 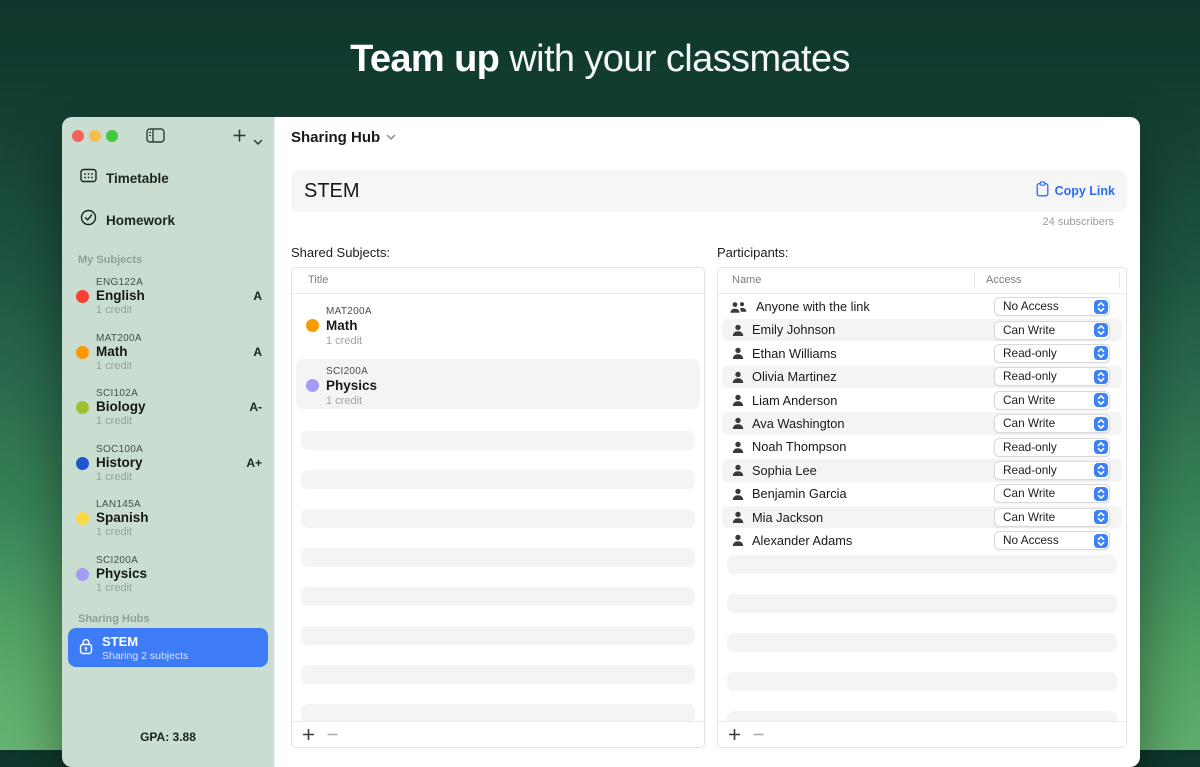 What do you see at coordinates (168, 575) in the screenshot?
I see `sidebar-subject-item: SCI200A Physics 1 credit` at bounding box center [168, 575].